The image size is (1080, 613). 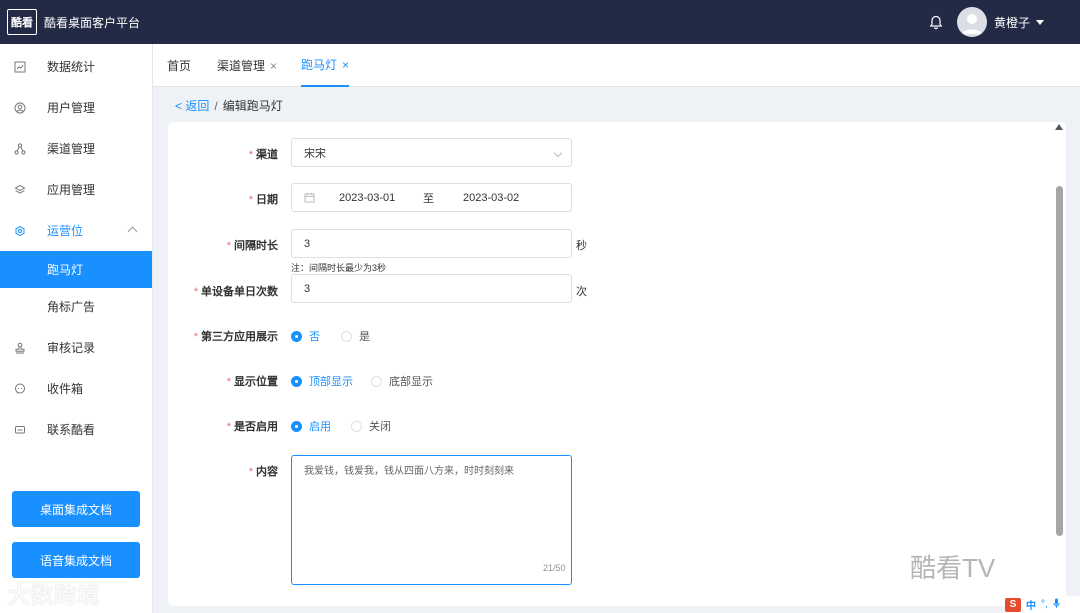 I want to click on sidebar-item-label: 应用管理, so click(x=71, y=190).